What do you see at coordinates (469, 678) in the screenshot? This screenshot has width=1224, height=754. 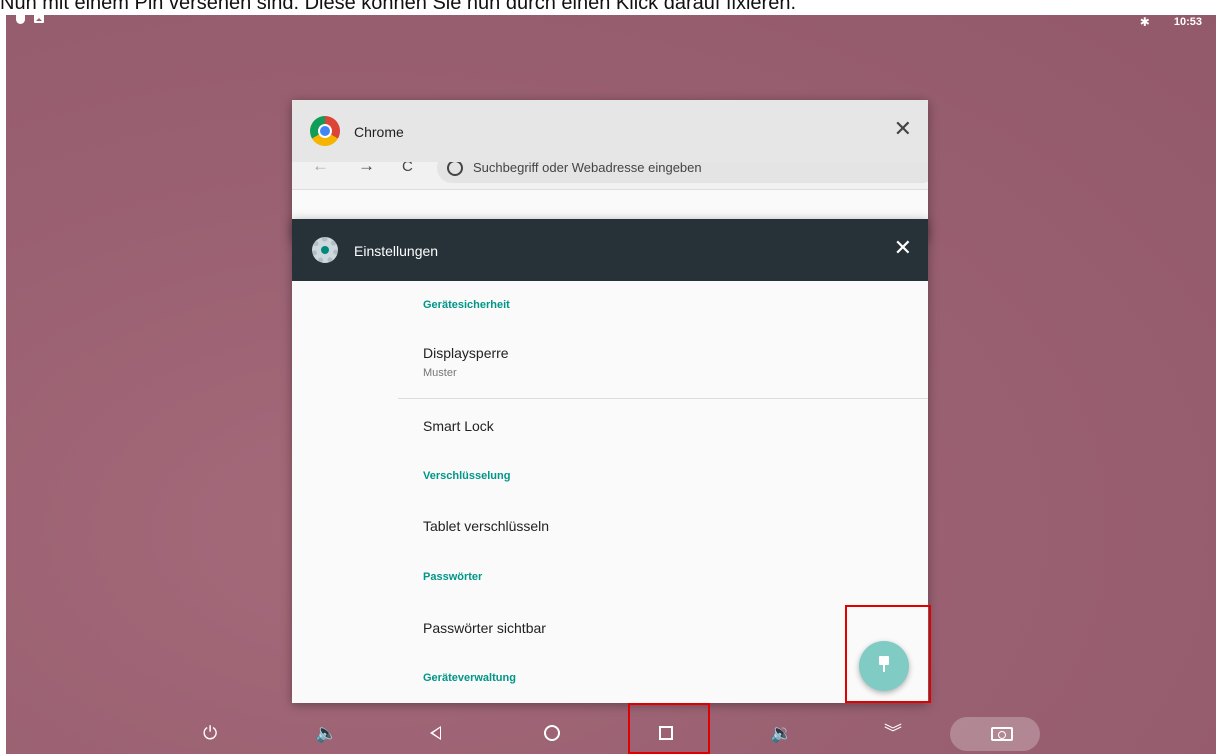 I see `category-geraeteverwaltung: Geräteverwaltung` at bounding box center [469, 678].